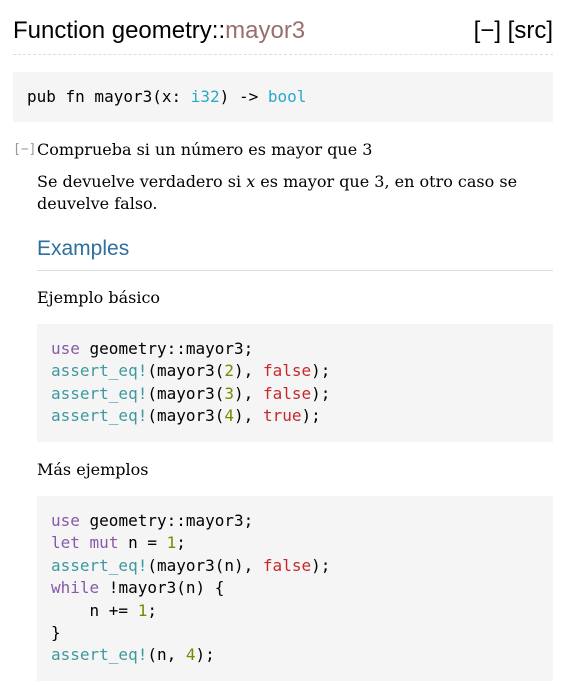 Image resolution: width=561 pixels, height=685 pixels. I want to click on item-header: Function geometry::mayor3 [−] [src], so click(283, 34).